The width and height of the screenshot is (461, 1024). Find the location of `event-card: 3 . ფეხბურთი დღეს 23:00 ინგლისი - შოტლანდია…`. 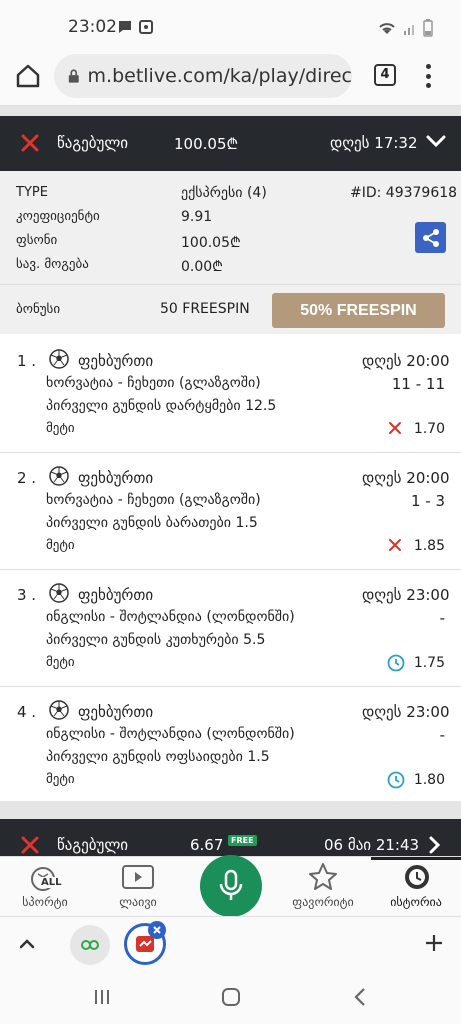

event-card: 3 . ფეხბურთი დღეს 23:00 ინგლისი - შოტლანდია… is located at coordinates (230, 628).